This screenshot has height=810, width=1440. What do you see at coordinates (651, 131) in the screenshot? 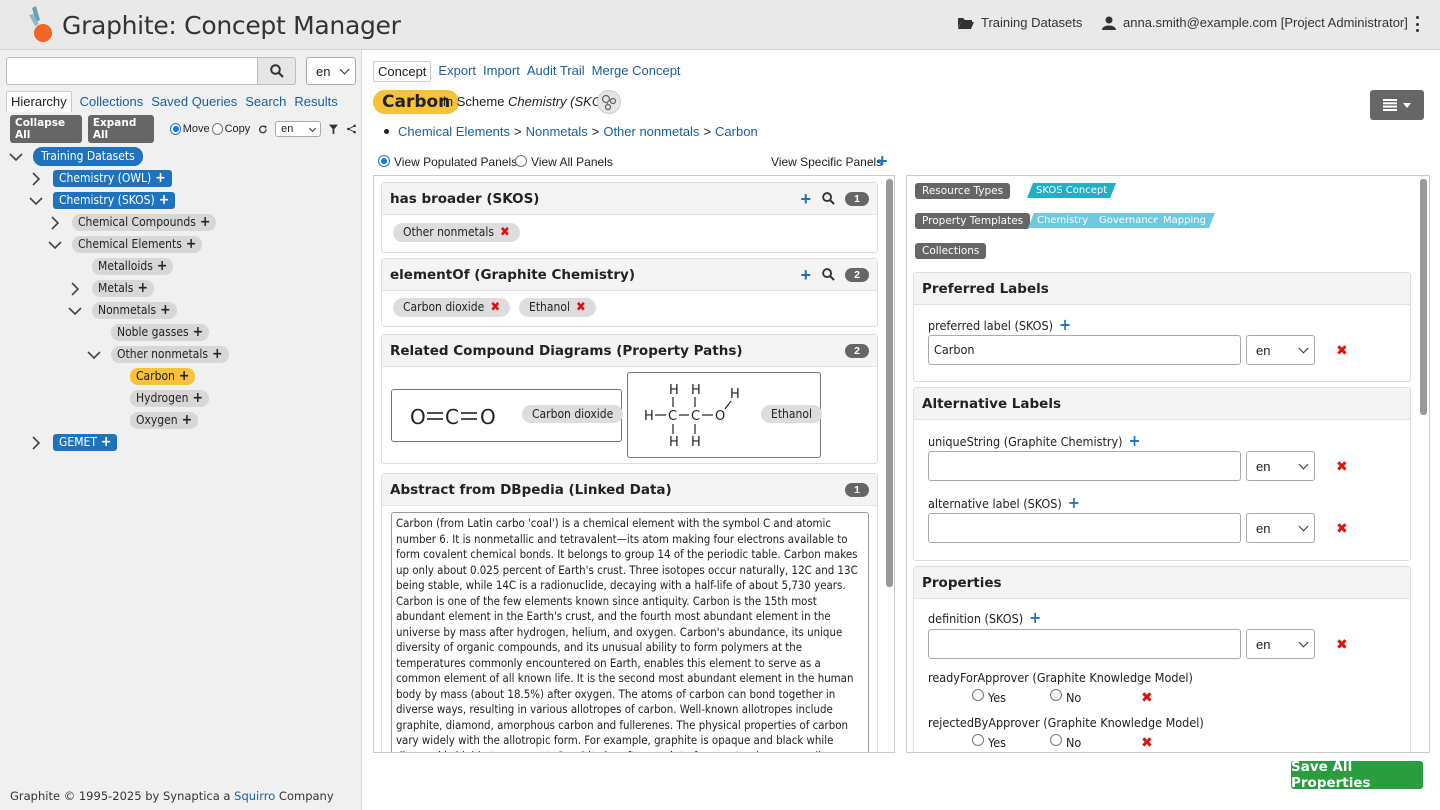
I see `breadcrumb-item: Other nonmetals` at bounding box center [651, 131].